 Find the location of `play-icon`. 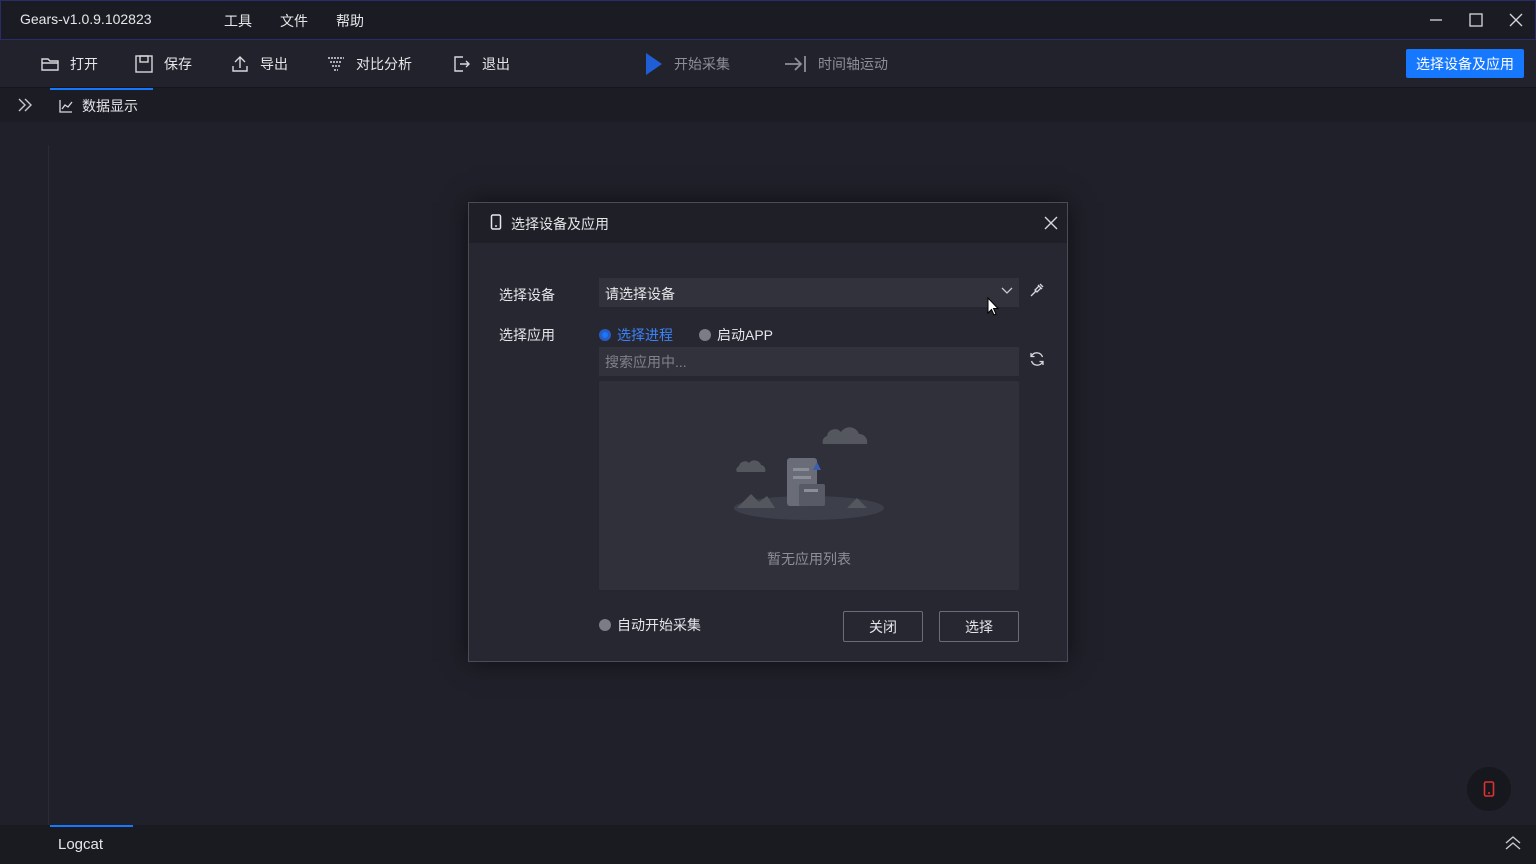

play-icon is located at coordinates (654, 64).